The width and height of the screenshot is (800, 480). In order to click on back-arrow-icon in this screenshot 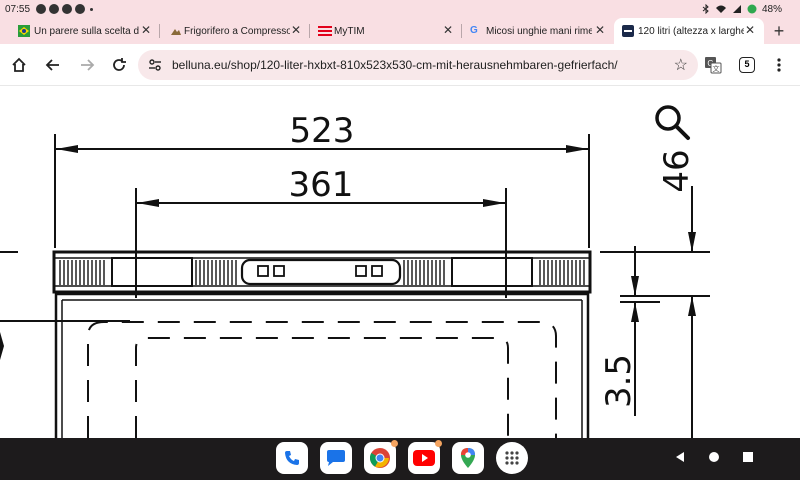, I will do `click(52, 65)`.